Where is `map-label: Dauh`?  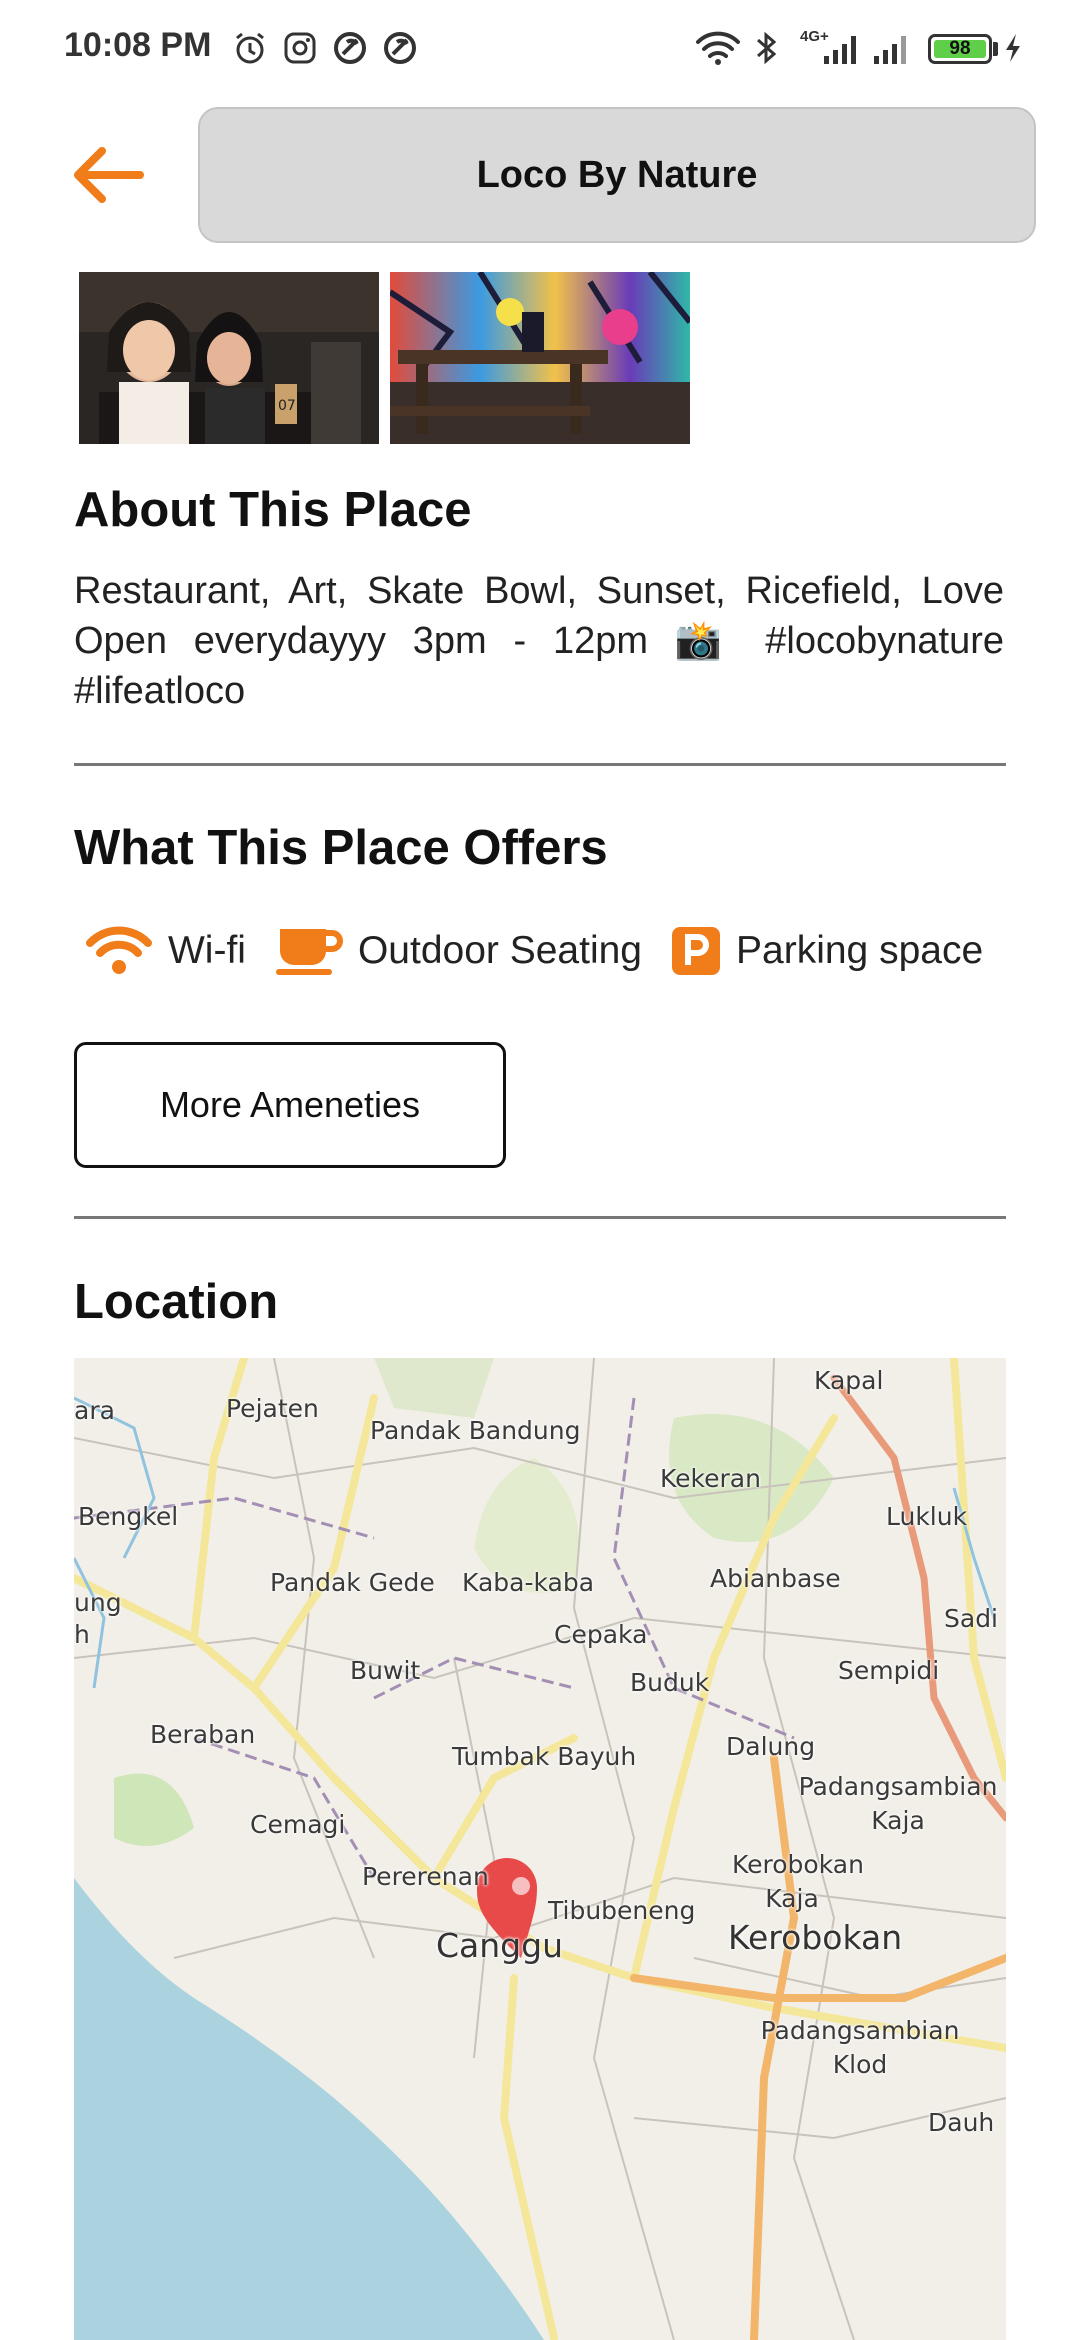
map-label: Dauh is located at coordinates (961, 2122).